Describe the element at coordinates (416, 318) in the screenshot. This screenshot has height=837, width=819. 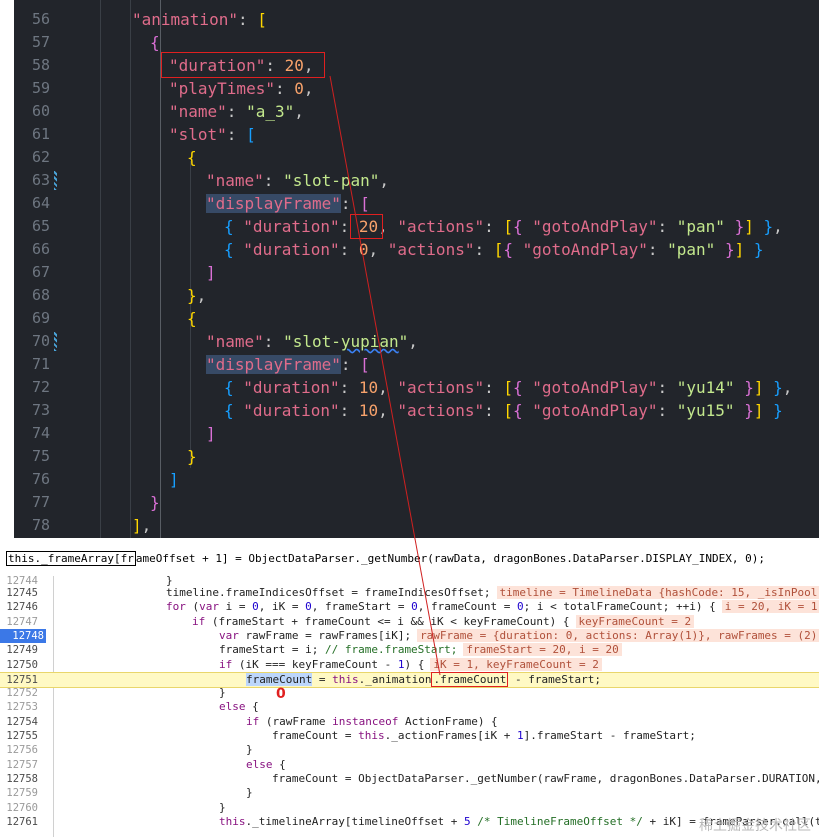
I see `code-line: 69 {` at that location.